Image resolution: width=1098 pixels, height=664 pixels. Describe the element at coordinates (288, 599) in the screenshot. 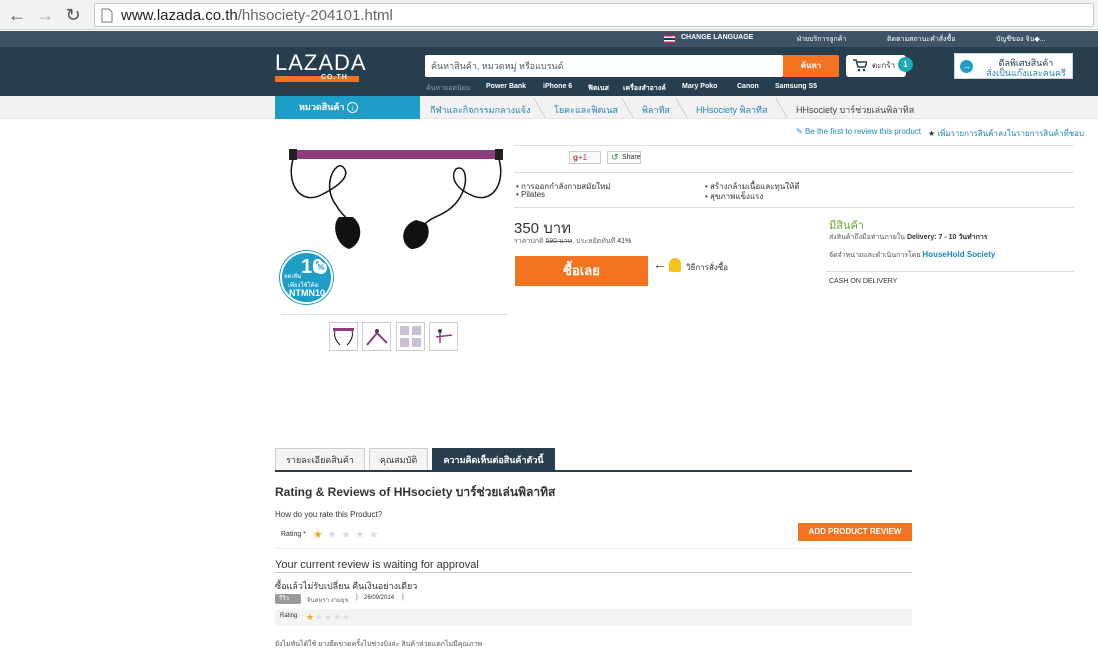

I see `review-badge: รีวิว` at that location.